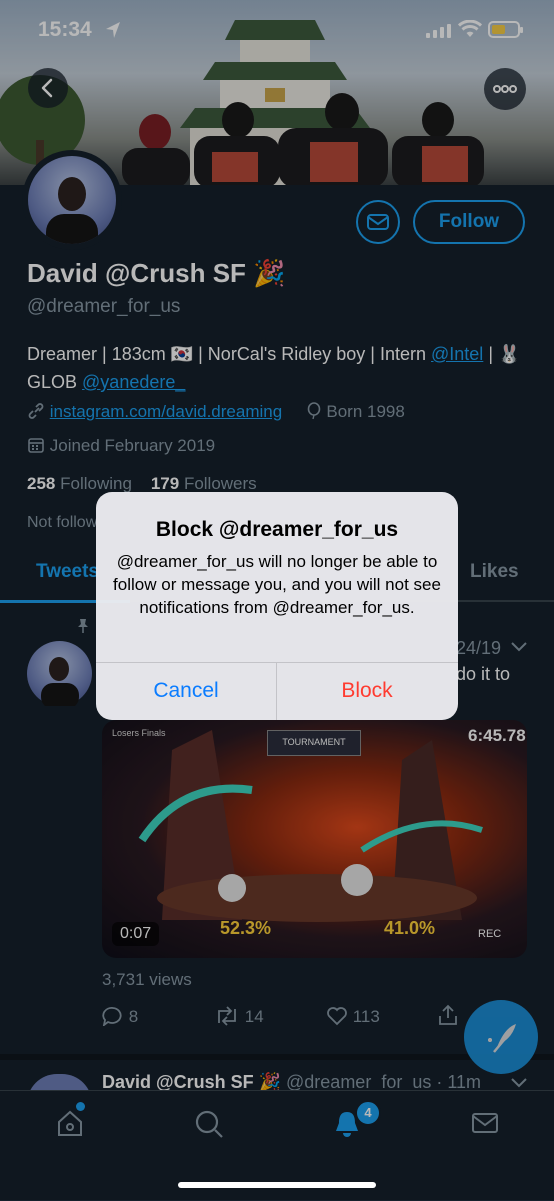  I want to click on home-indicator, so click(277, 1185).